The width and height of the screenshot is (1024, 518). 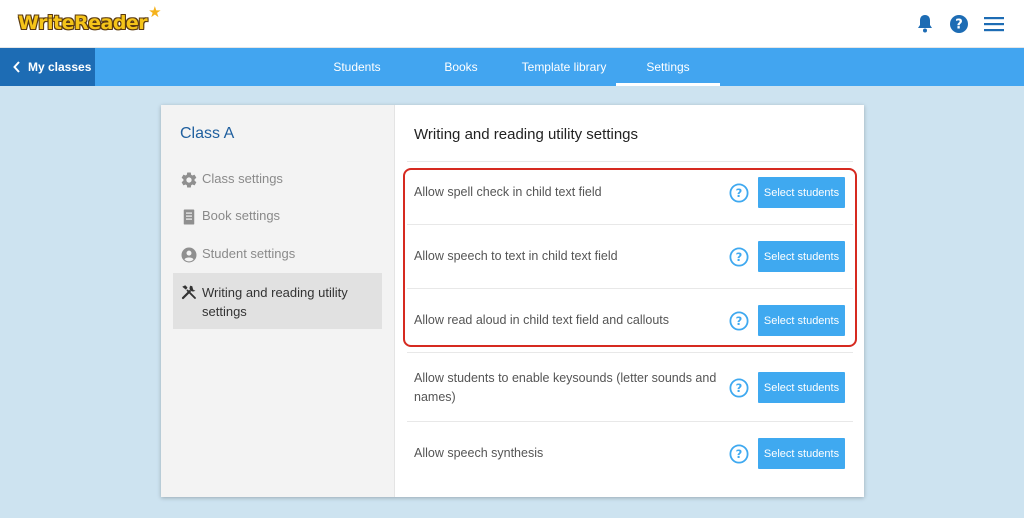 I want to click on sidebar-item-book-settings: Book settings, so click(x=277, y=217).